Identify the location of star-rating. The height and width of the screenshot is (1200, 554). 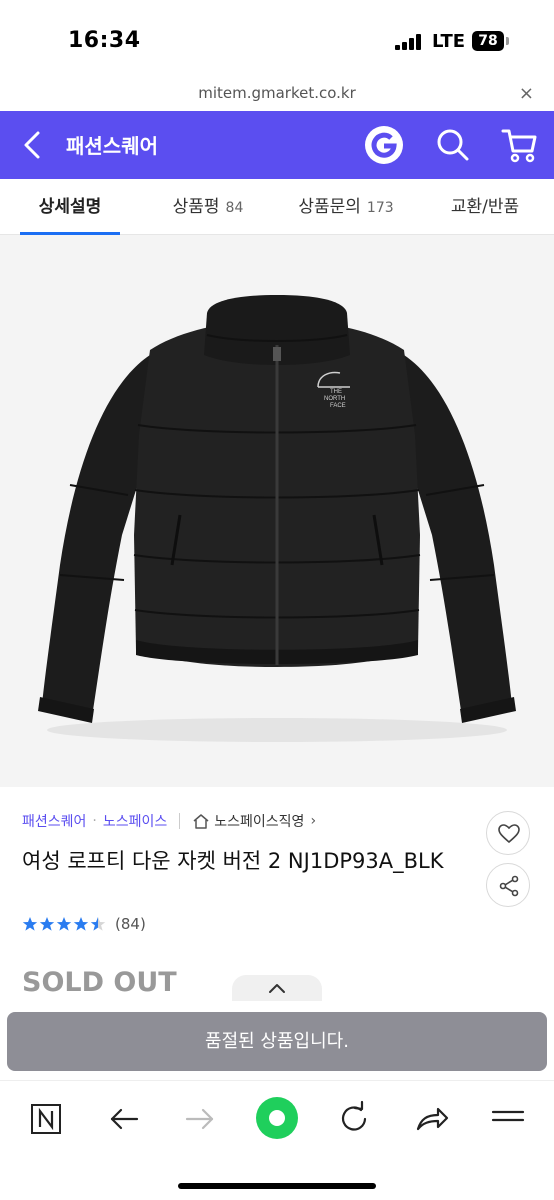
(64, 924).